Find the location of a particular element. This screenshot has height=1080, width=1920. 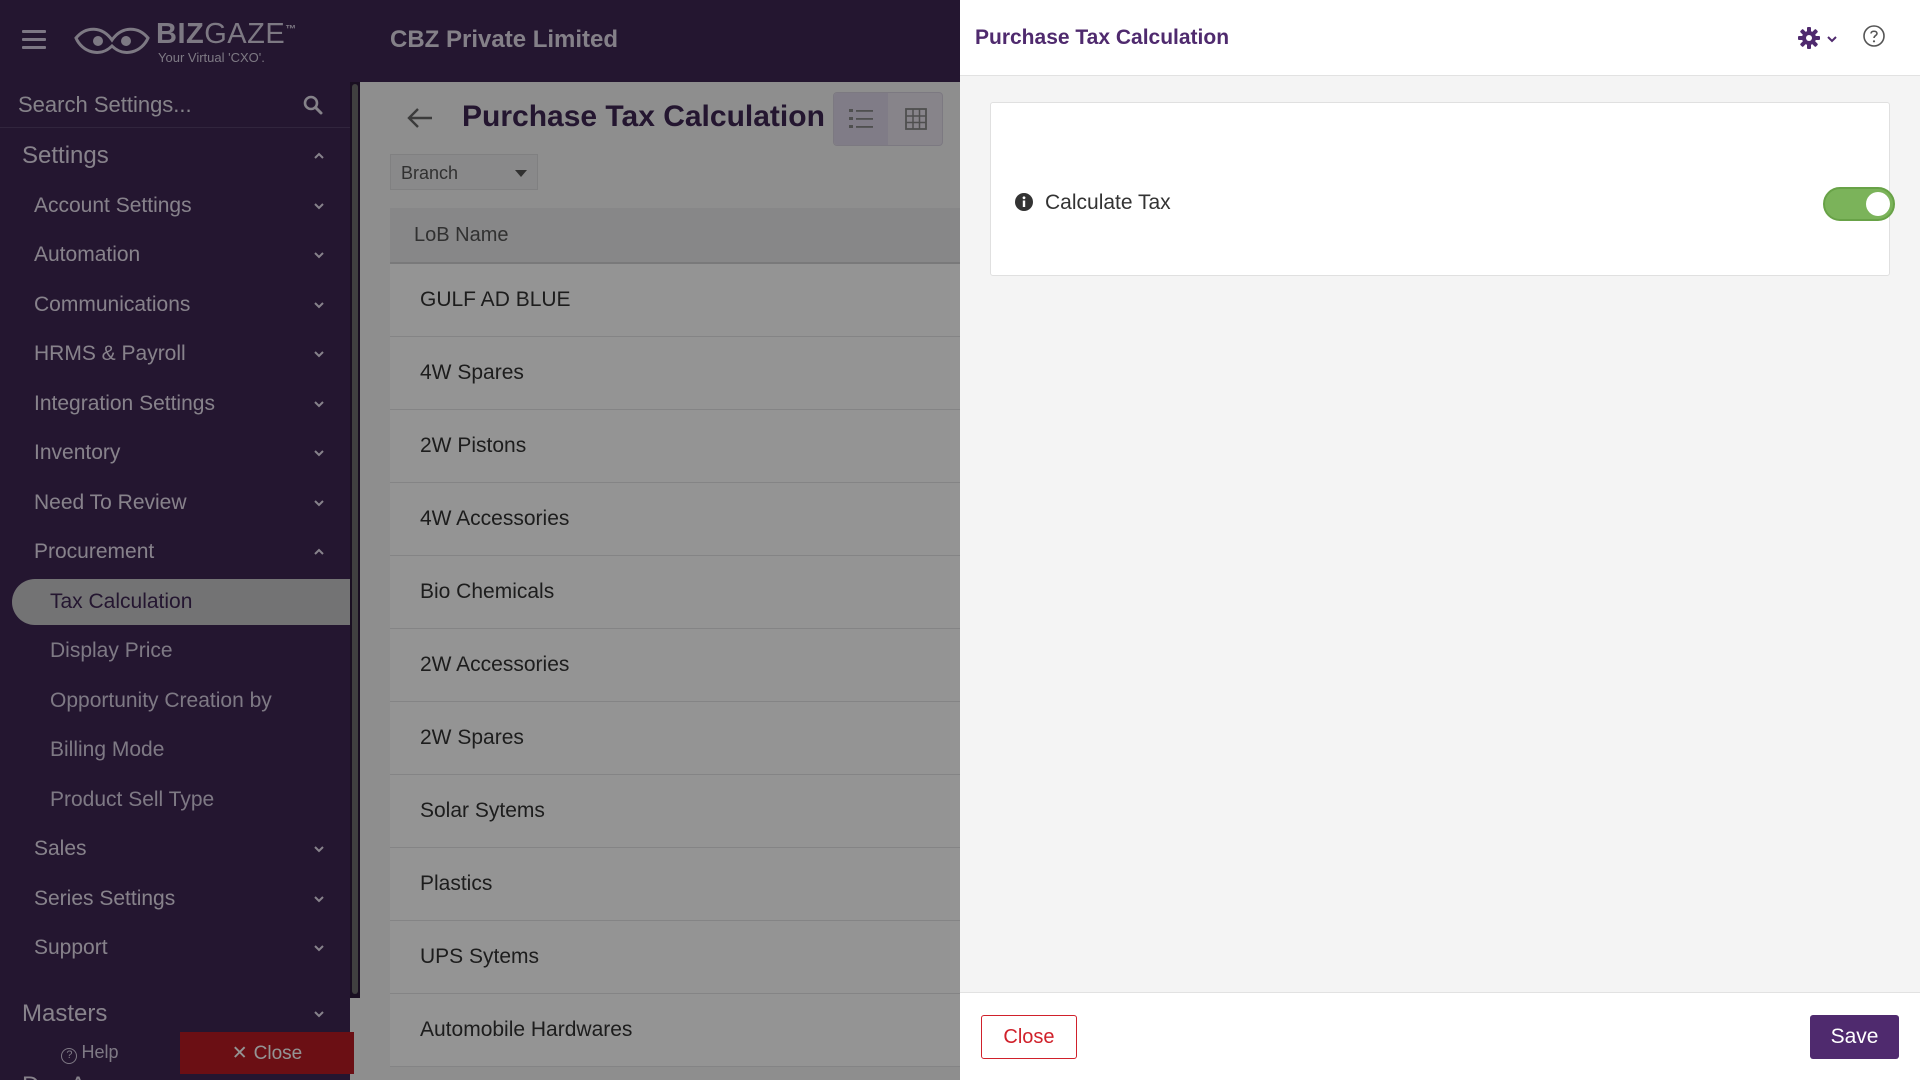

help-icon is located at coordinates (1874, 36).